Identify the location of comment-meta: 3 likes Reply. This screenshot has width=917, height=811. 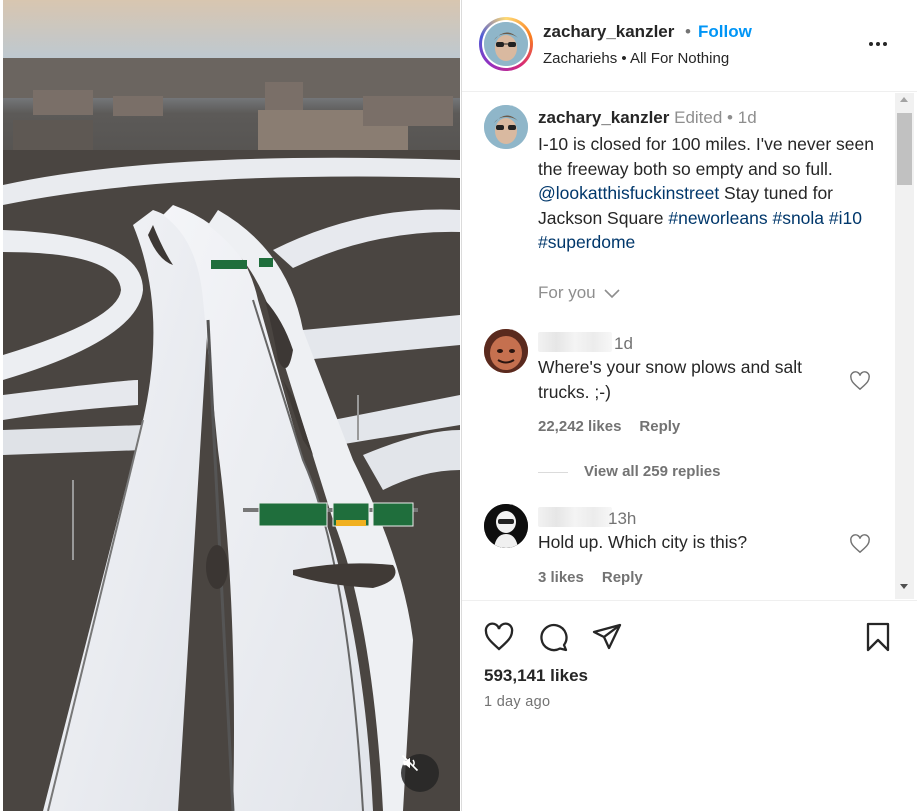
(590, 577).